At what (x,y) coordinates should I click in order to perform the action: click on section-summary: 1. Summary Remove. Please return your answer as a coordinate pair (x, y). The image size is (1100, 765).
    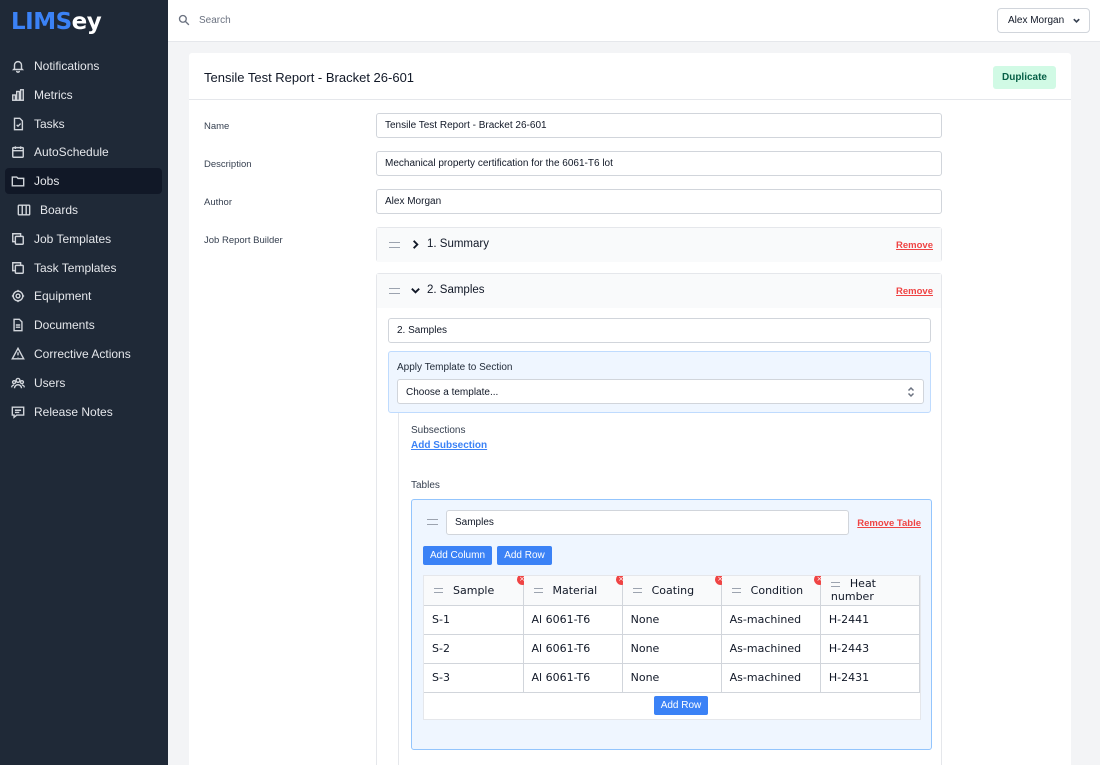
    Looking at the image, I should click on (659, 244).